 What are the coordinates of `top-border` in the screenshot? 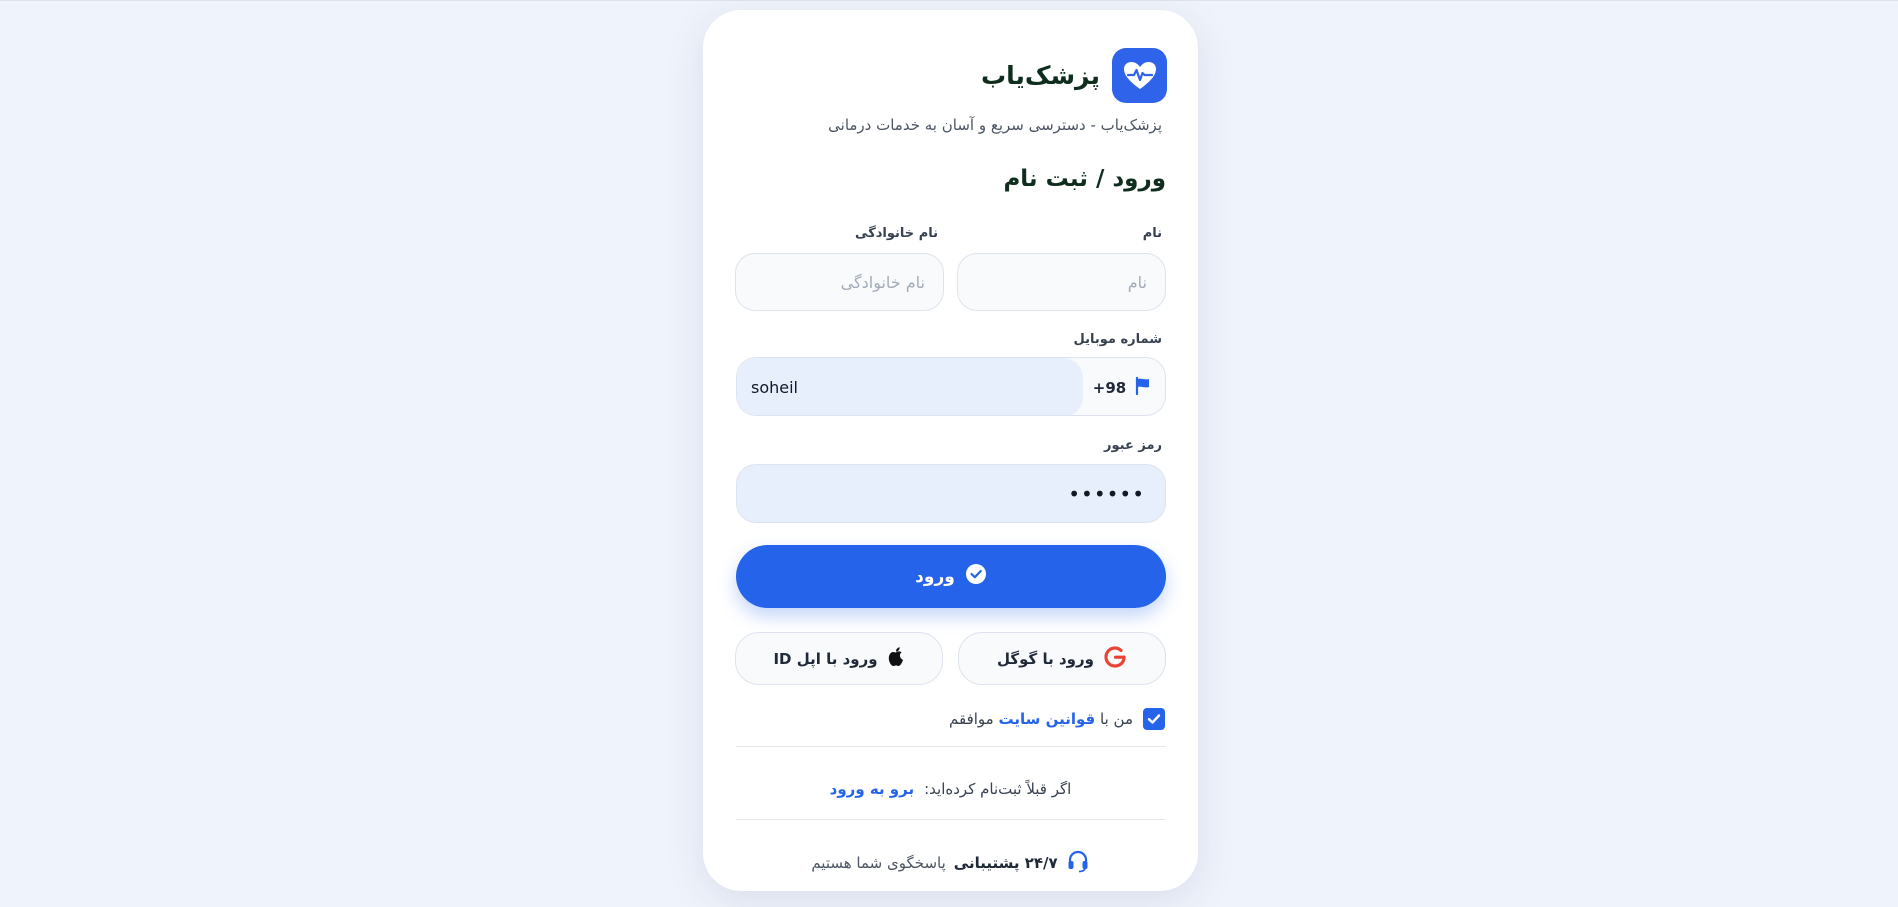 It's located at (949, 0).